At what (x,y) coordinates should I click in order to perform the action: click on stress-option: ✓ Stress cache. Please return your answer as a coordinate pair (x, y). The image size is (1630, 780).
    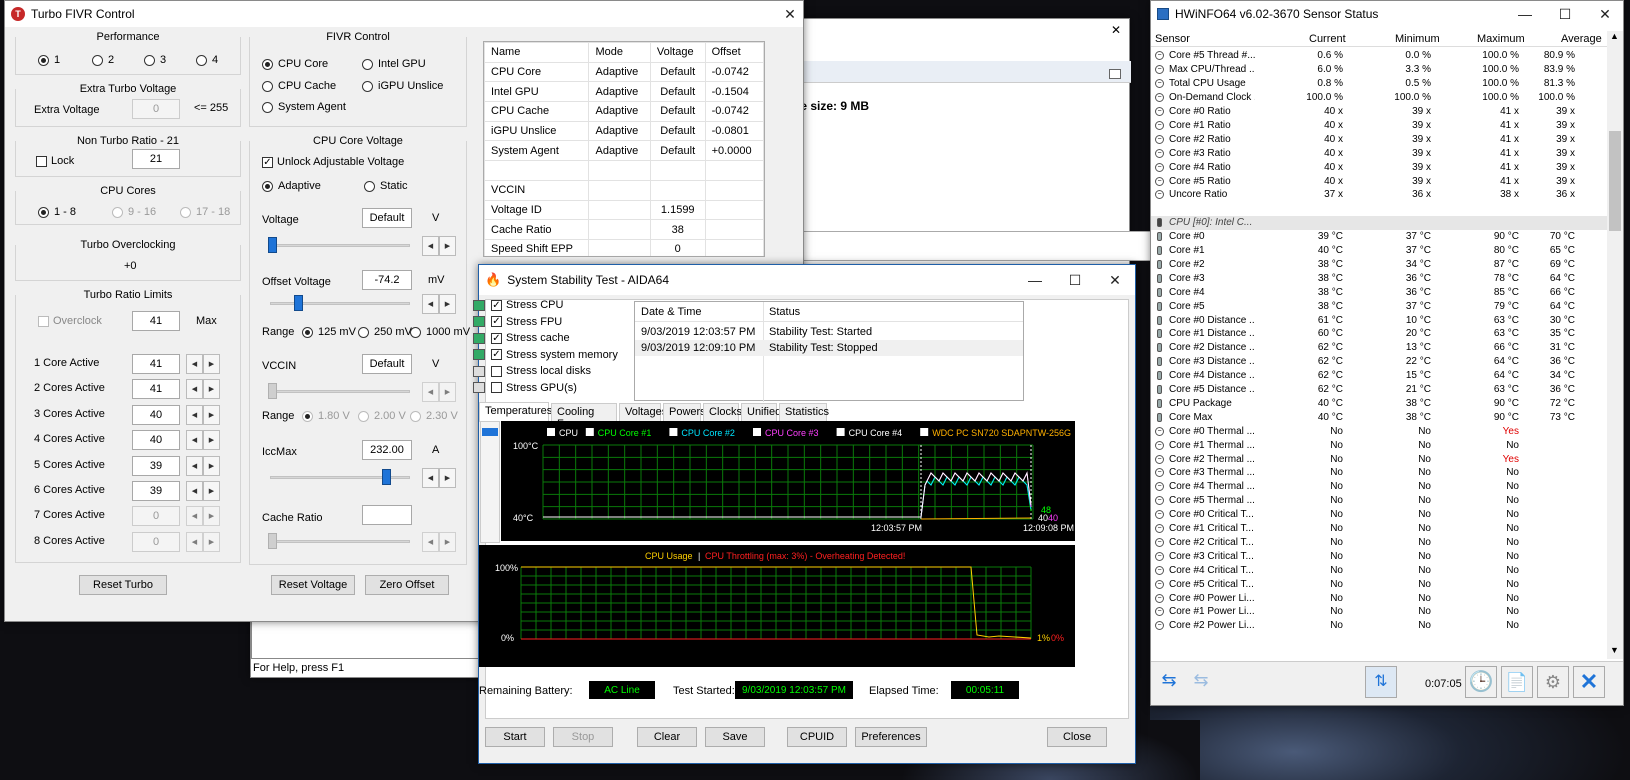
    Looking at the image, I should click on (521, 338).